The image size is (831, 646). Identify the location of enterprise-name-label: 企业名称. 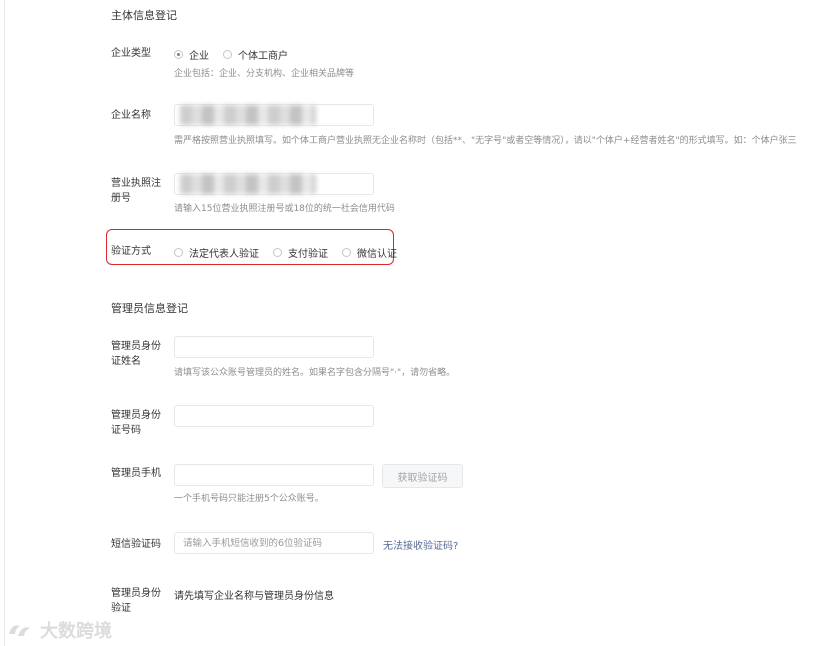
(131, 115).